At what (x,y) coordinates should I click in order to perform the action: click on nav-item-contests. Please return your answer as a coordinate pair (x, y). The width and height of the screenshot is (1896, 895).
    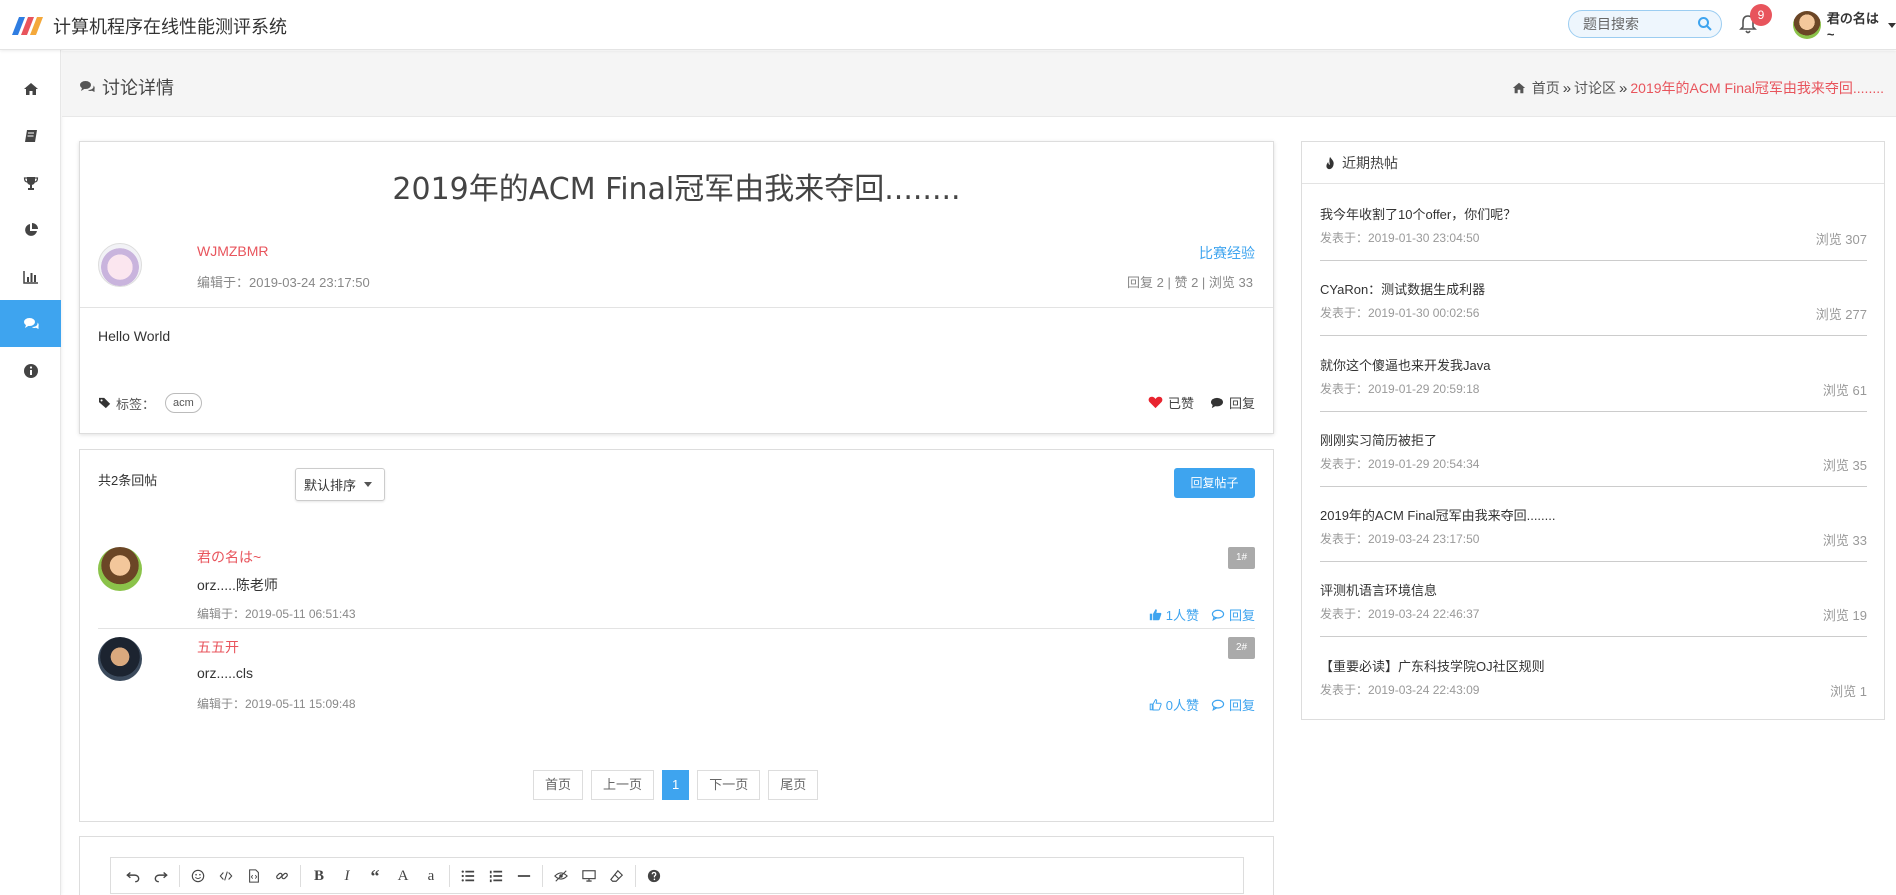
    Looking at the image, I should click on (30, 182).